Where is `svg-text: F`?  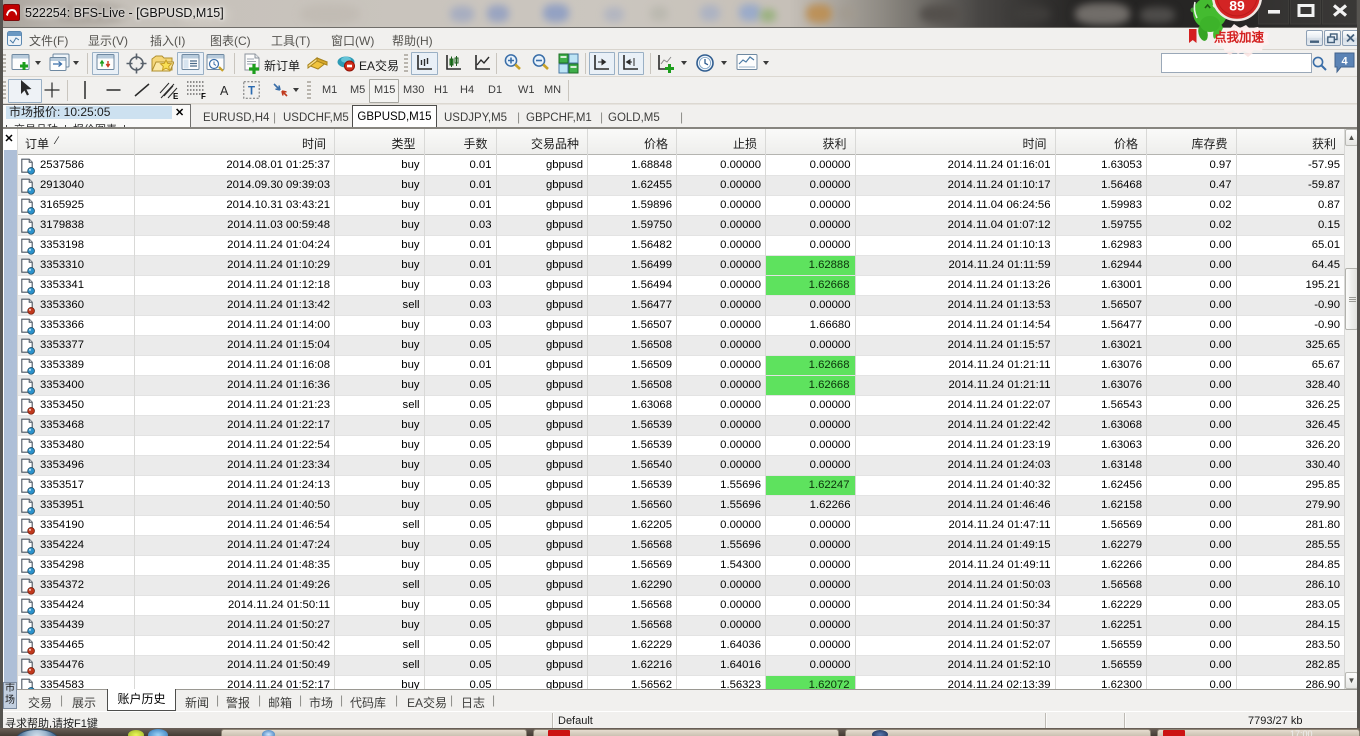 svg-text: F is located at coordinates (203, 96).